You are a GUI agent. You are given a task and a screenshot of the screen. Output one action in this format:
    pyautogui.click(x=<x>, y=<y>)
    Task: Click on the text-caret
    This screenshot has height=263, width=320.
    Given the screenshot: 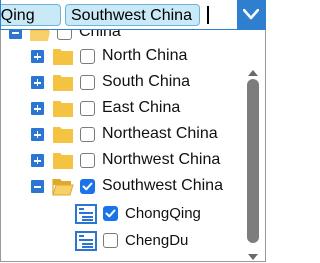 What is the action you would take?
    pyautogui.click(x=208, y=15)
    